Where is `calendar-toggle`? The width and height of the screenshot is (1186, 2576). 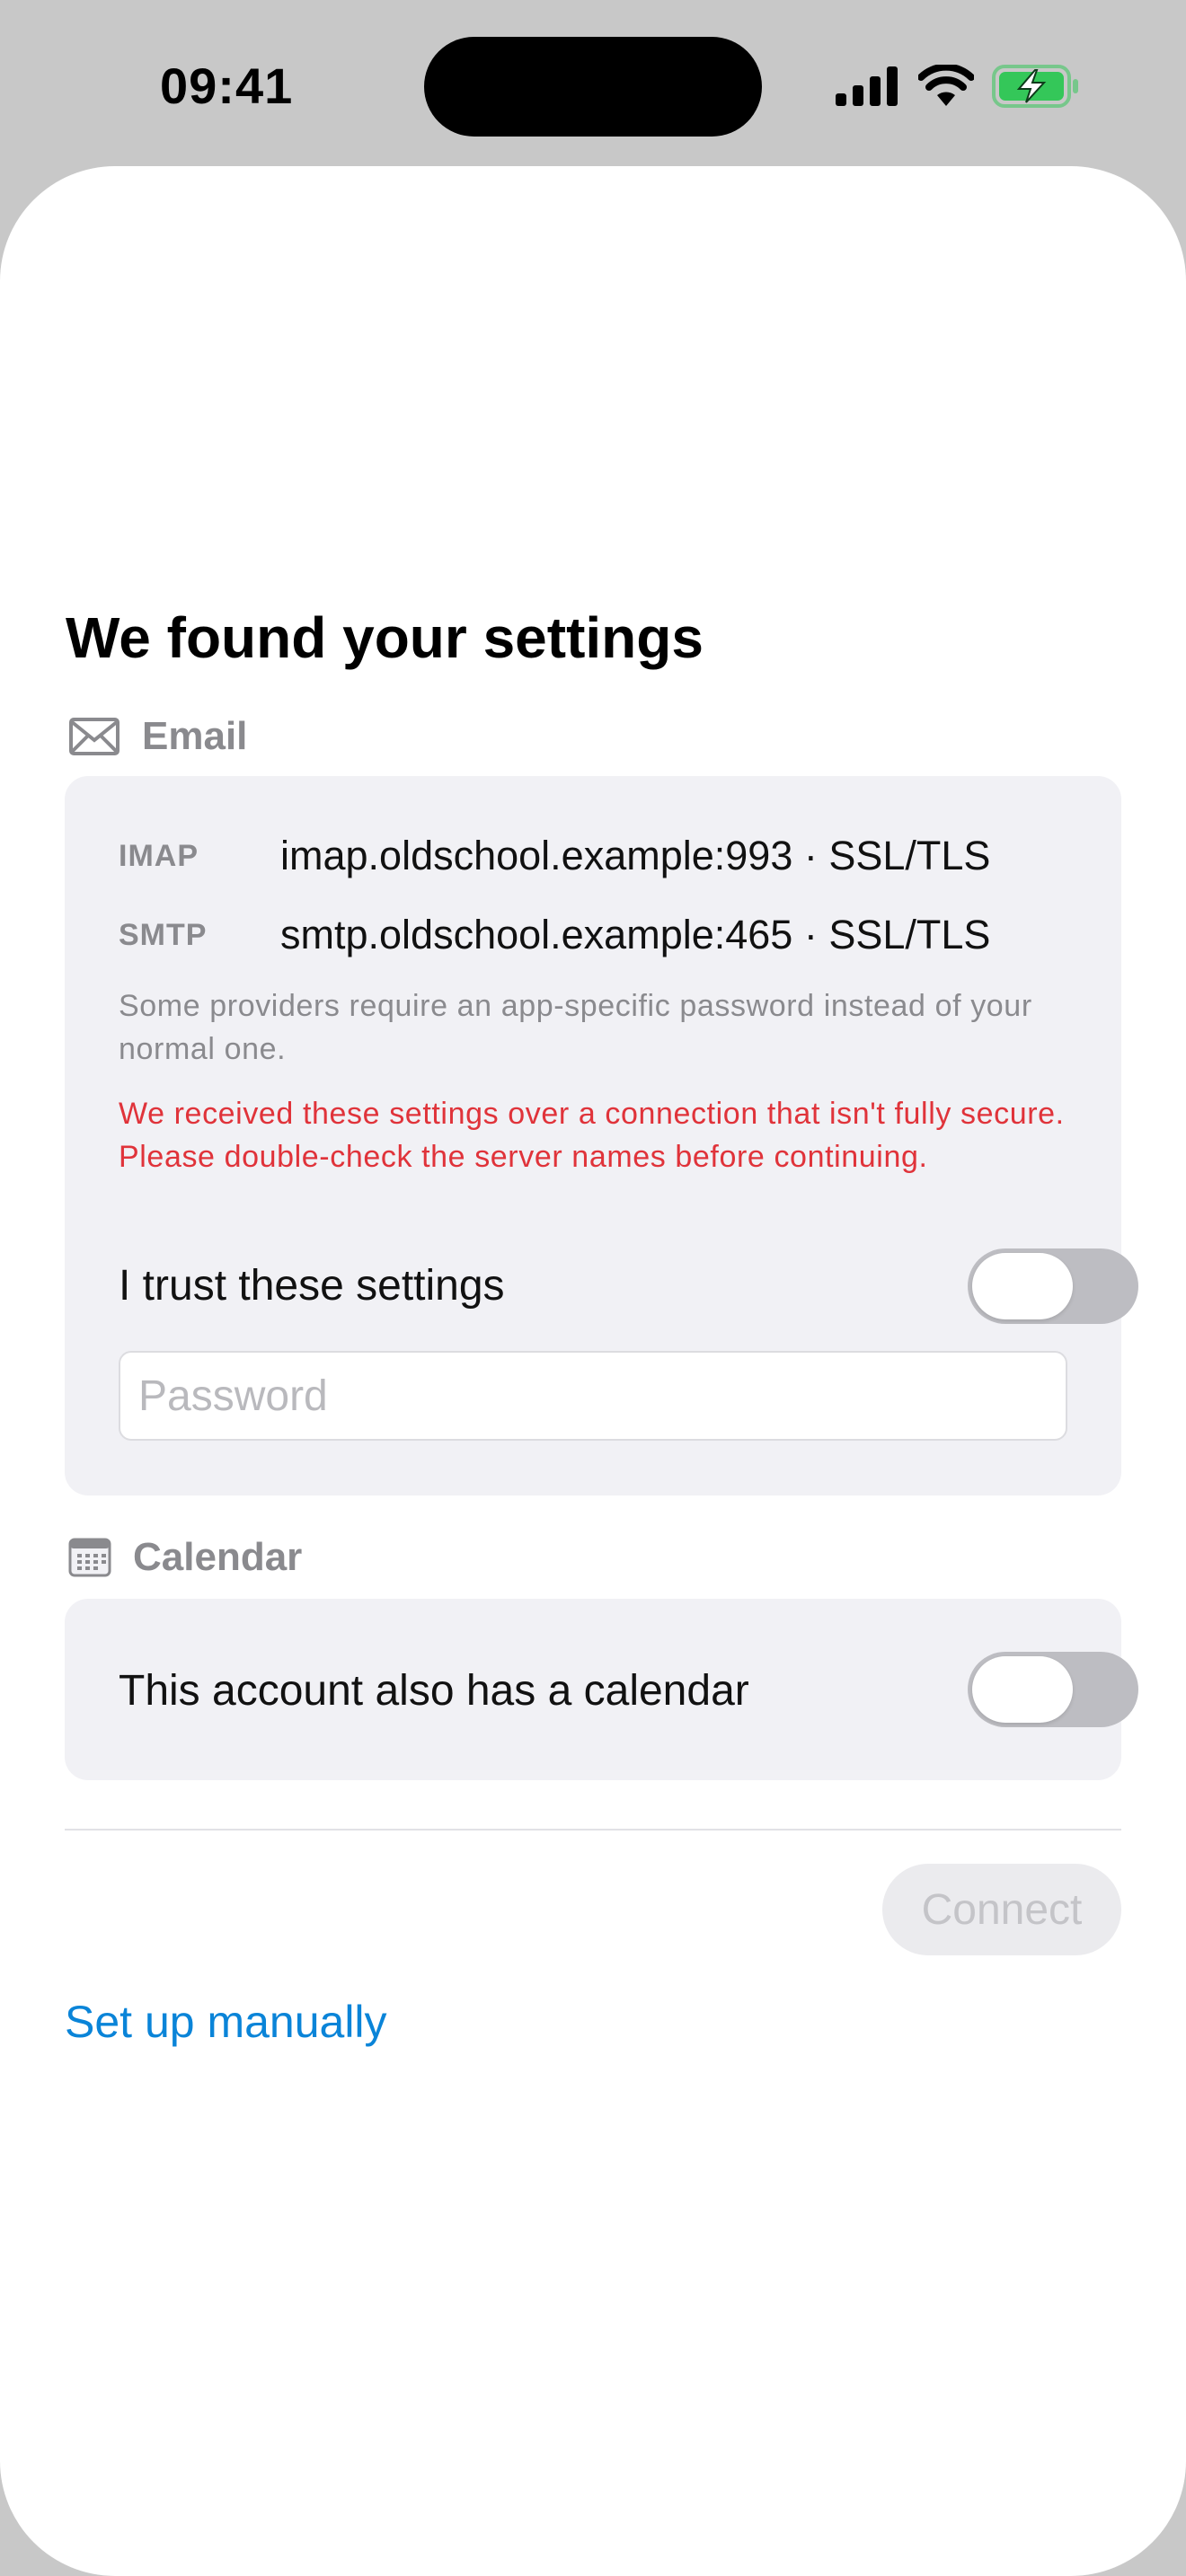
calendar-toggle is located at coordinates (1053, 1689).